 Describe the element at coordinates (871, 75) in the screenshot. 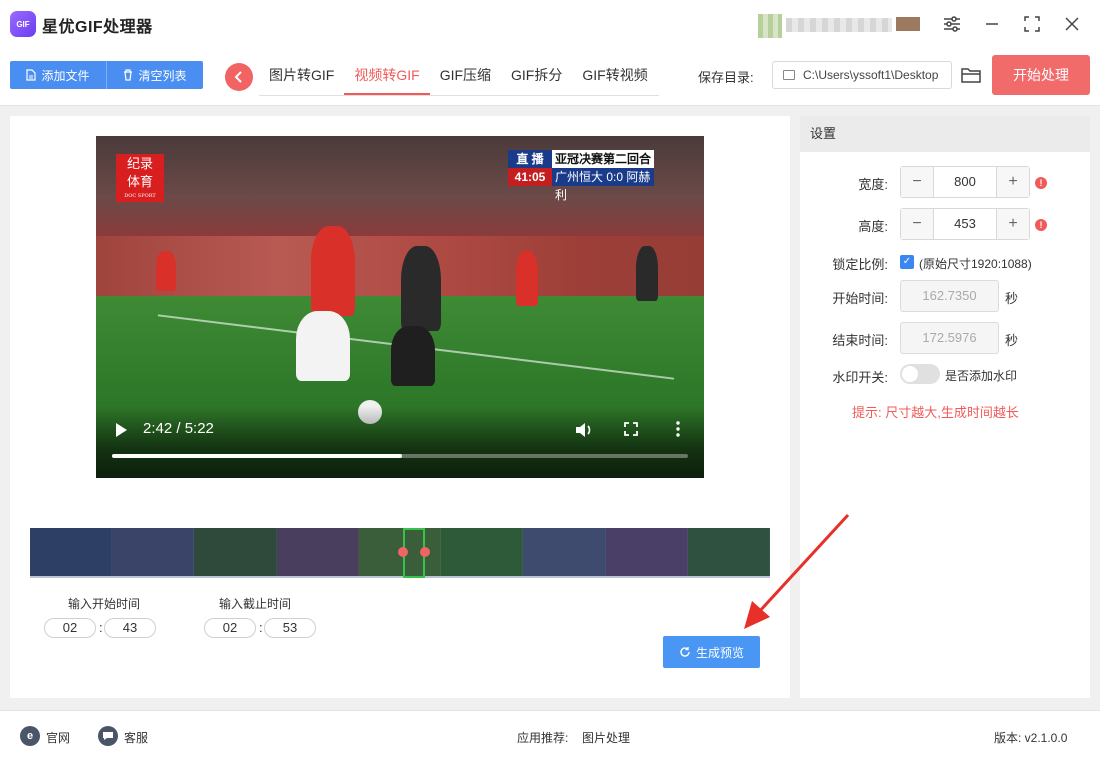

I see `save-dir-value: C:\Users\yssoft1\Desktop` at that location.